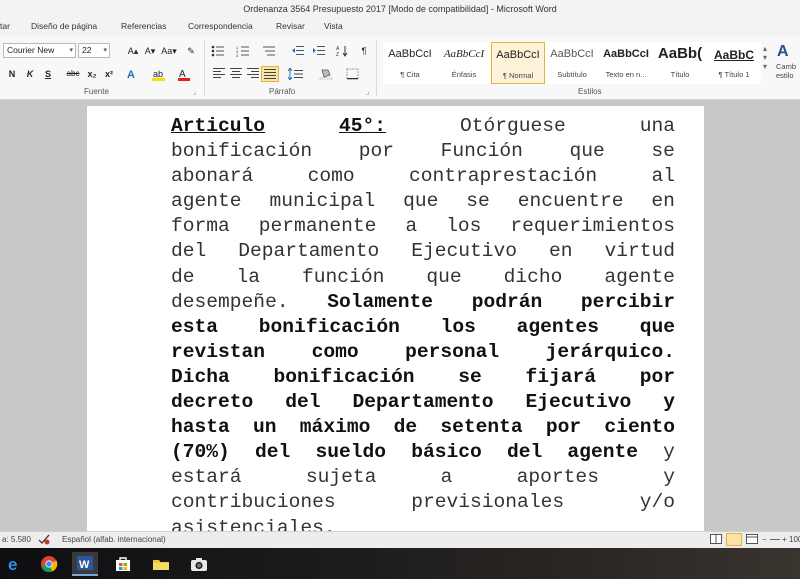 The width and height of the screenshot is (800, 579). I want to click on strikethrough-button: abc, so click(73, 74).